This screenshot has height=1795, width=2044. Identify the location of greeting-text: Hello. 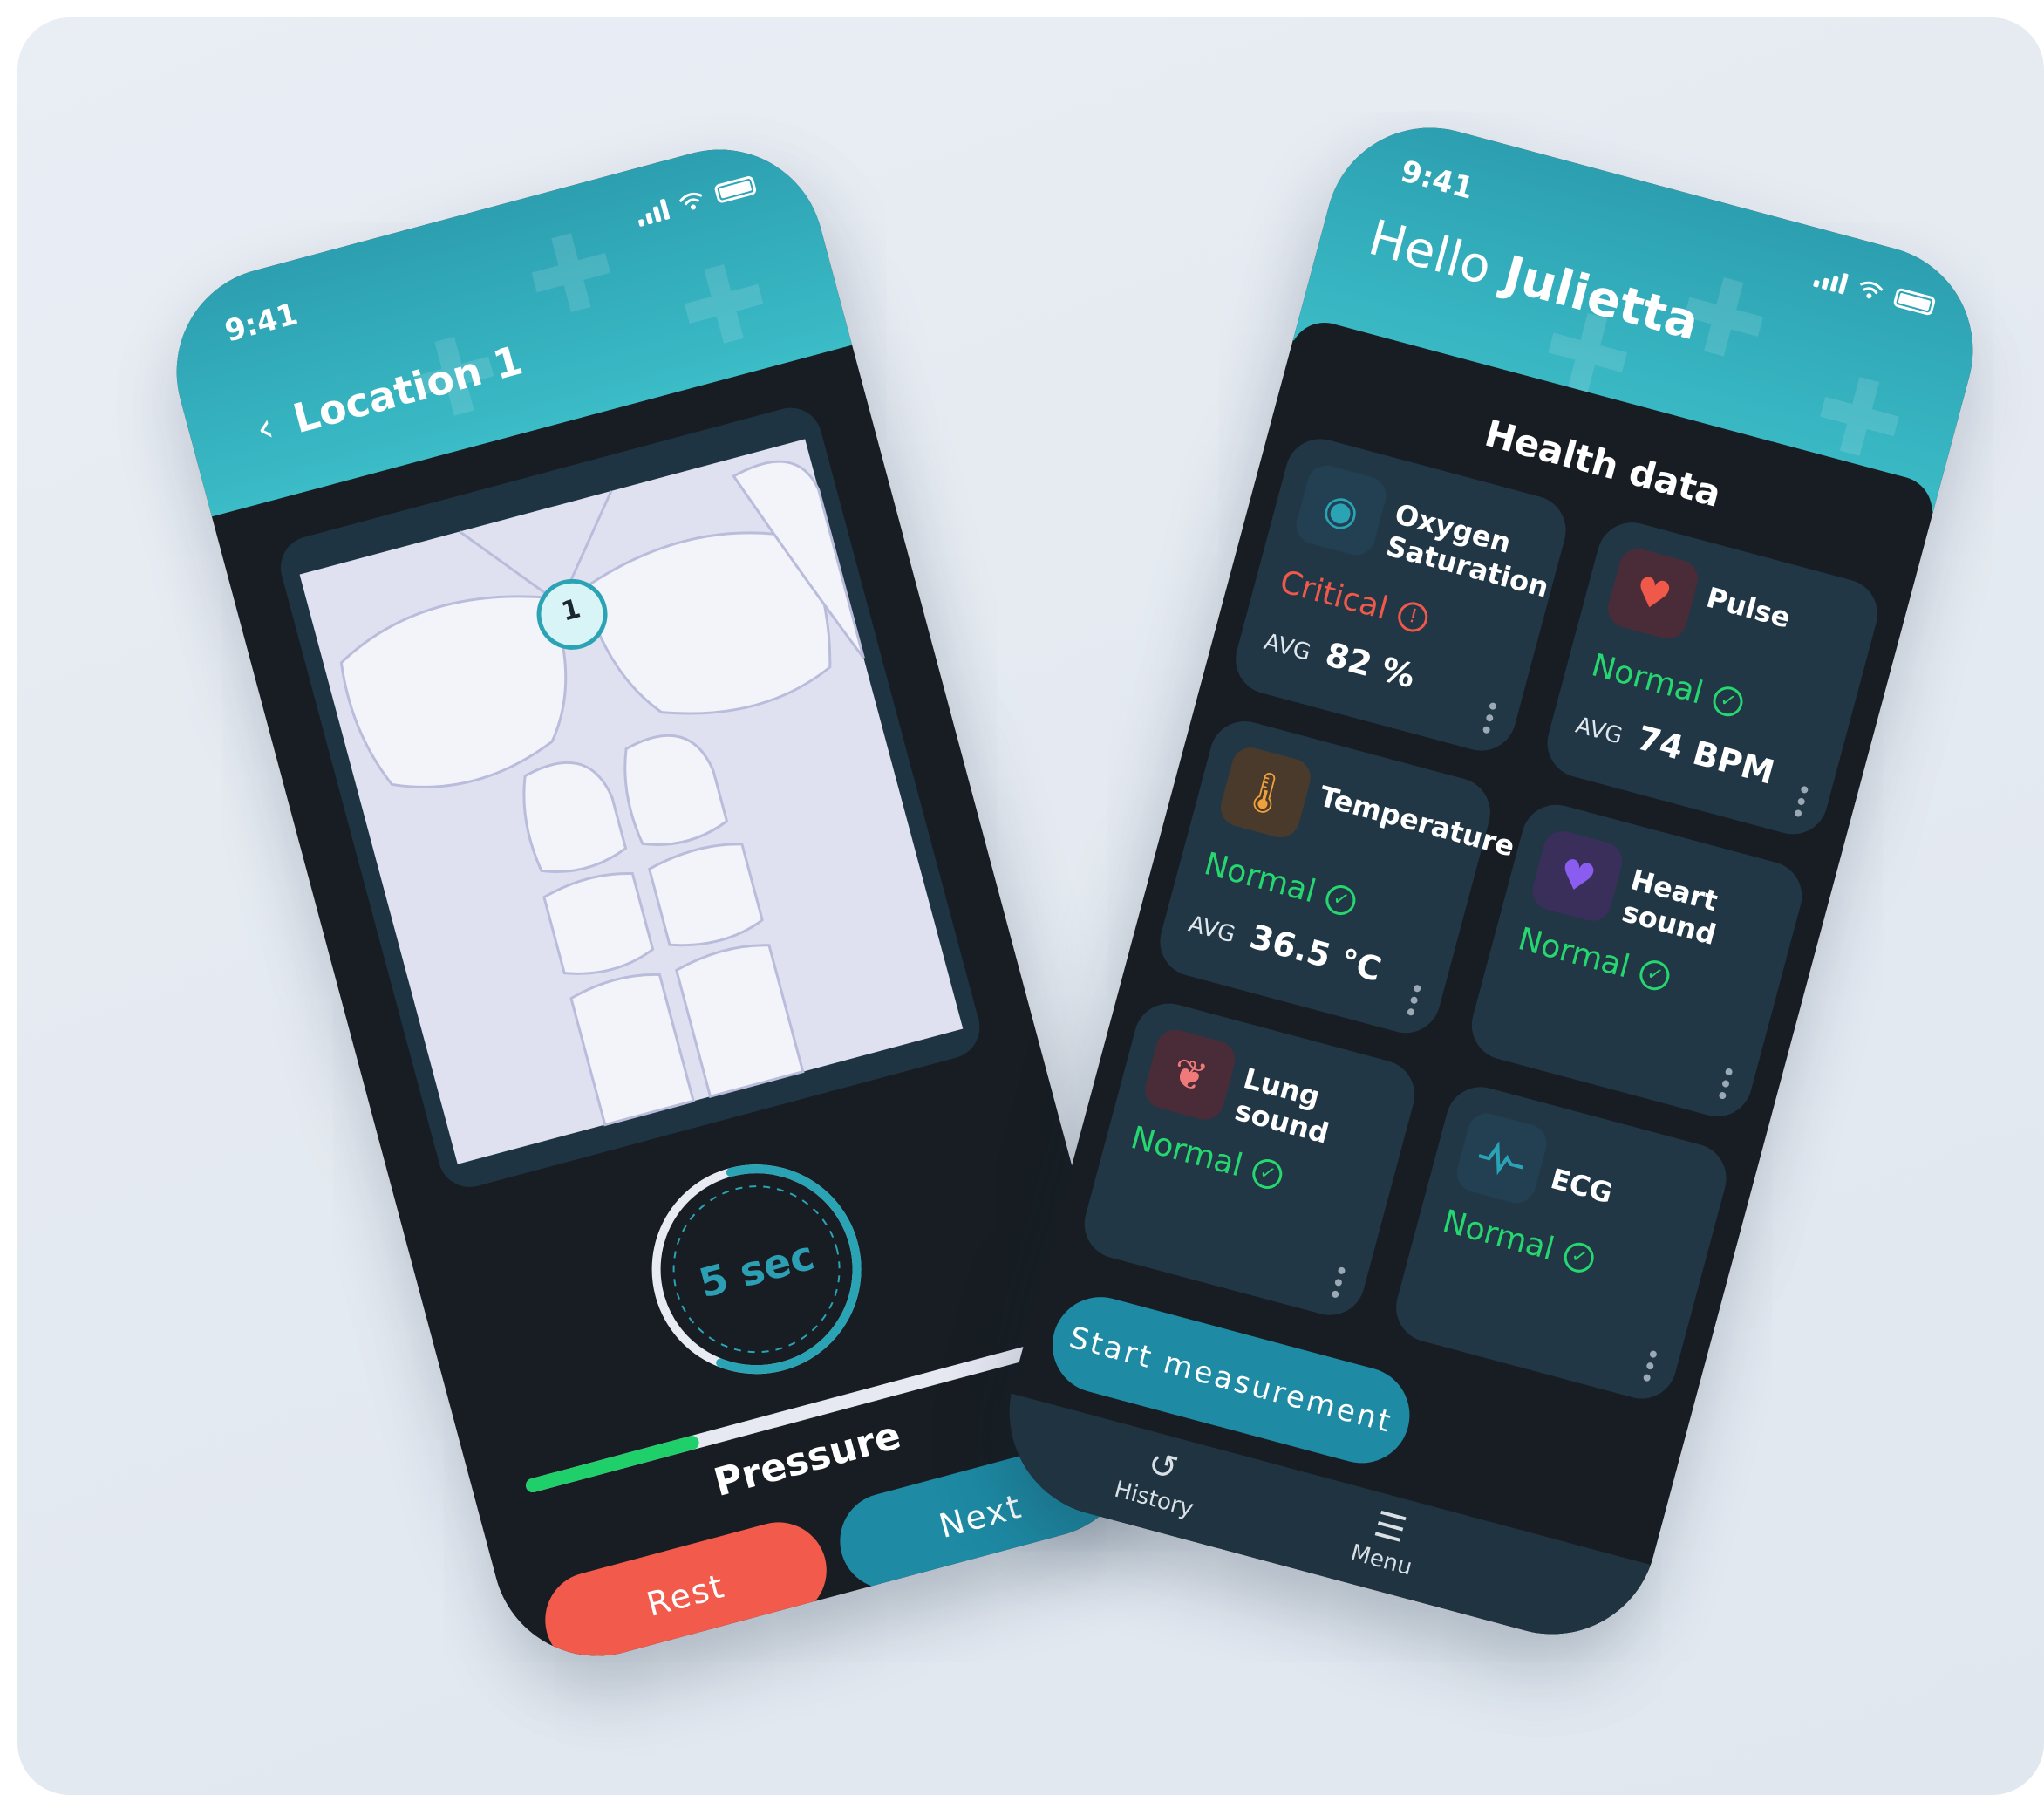
(1430, 253).